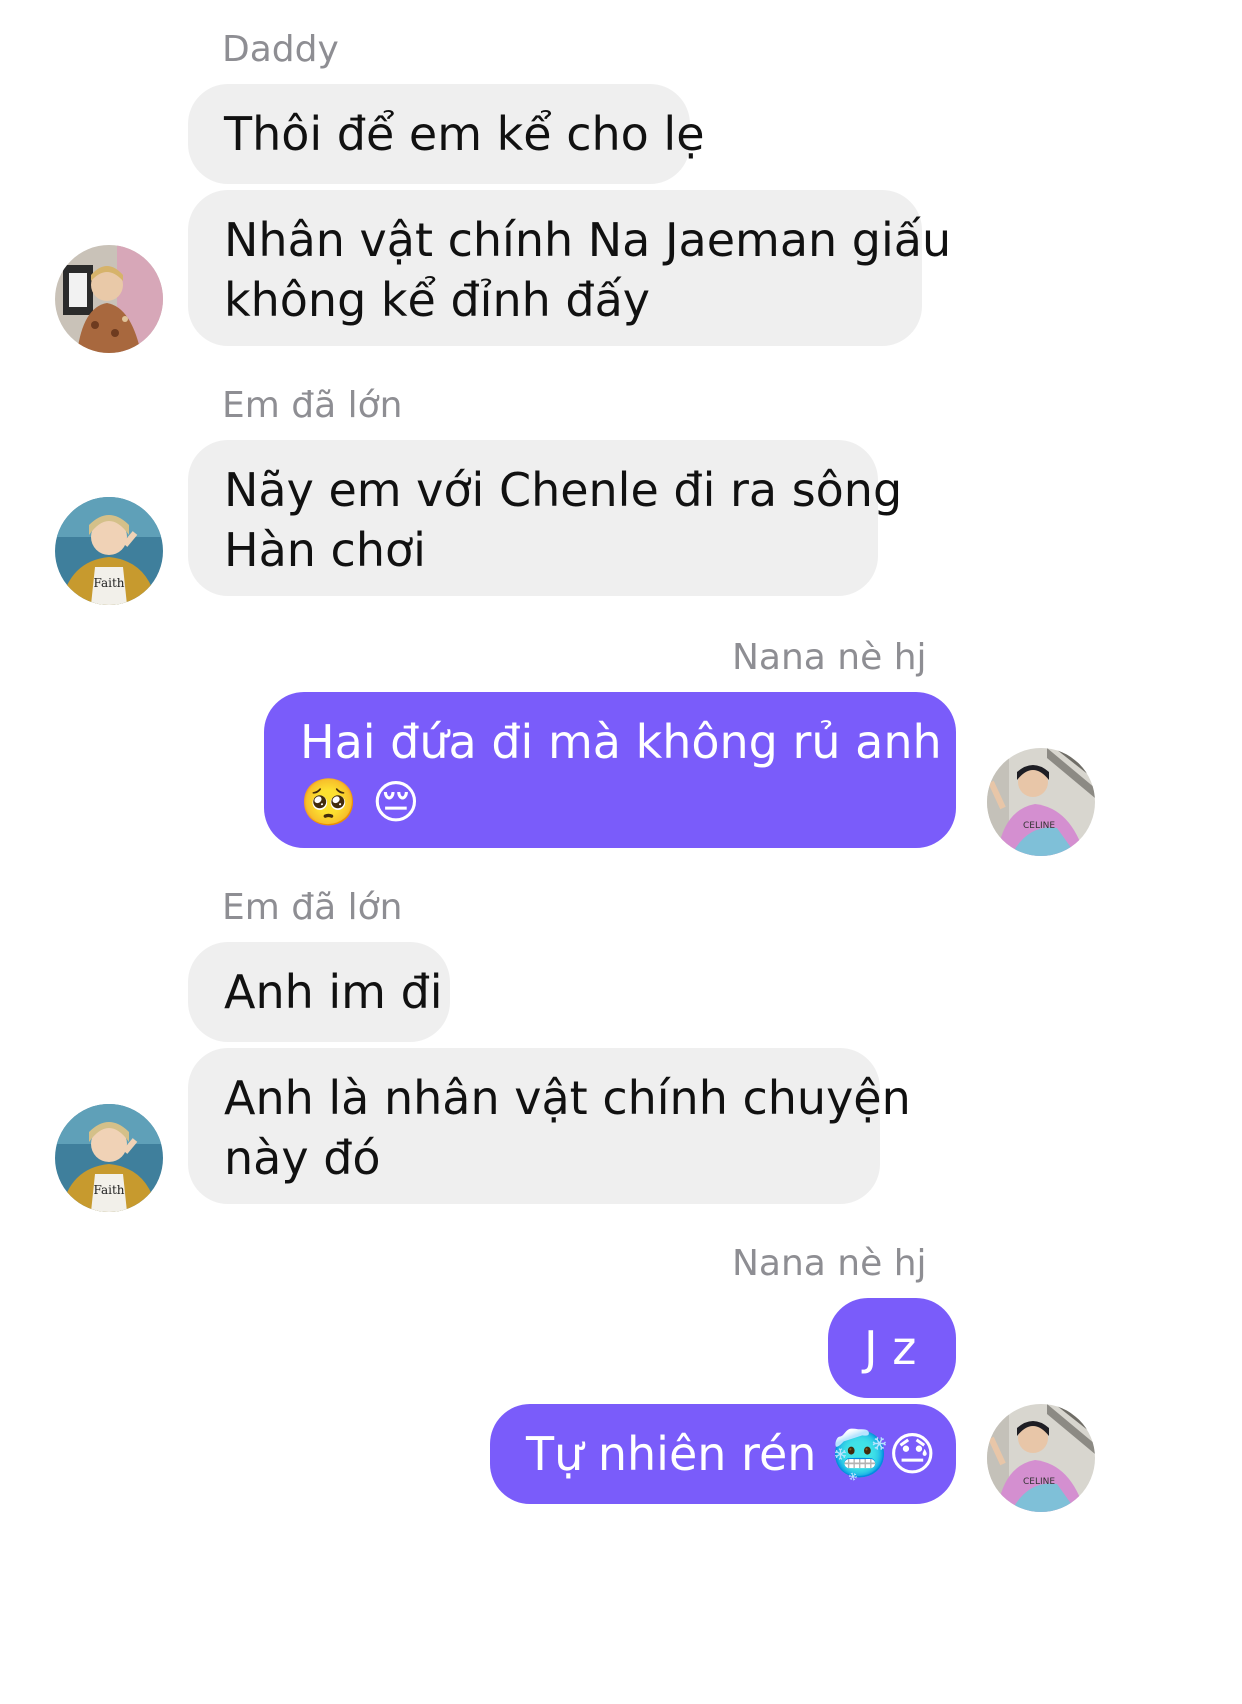 This screenshot has width=1242, height=1704. I want to click on message-bubble: J z, so click(892, 1348).